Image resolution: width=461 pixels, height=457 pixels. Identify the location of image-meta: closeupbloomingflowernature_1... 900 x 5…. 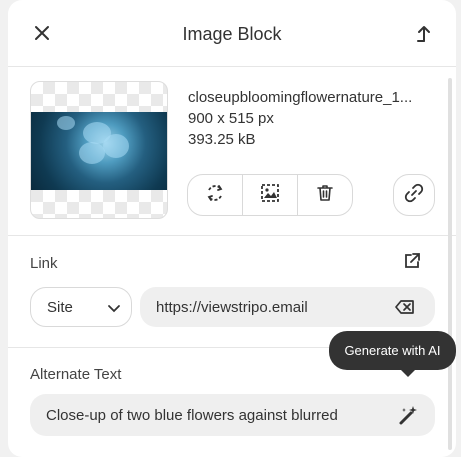
(312, 118).